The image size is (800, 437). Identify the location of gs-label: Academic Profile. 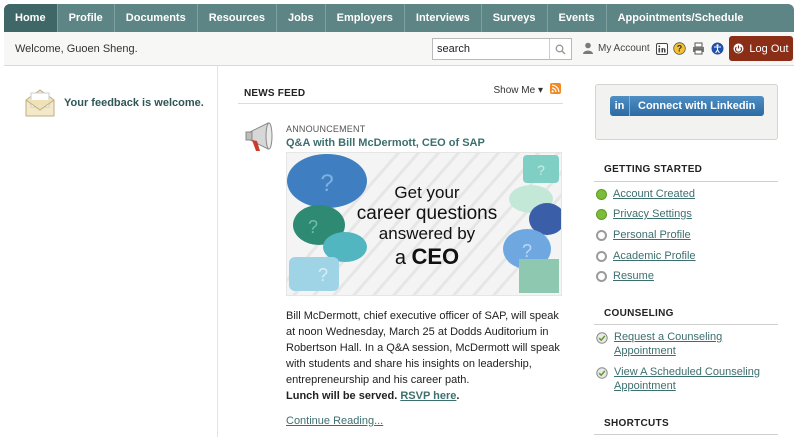
(654, 256).